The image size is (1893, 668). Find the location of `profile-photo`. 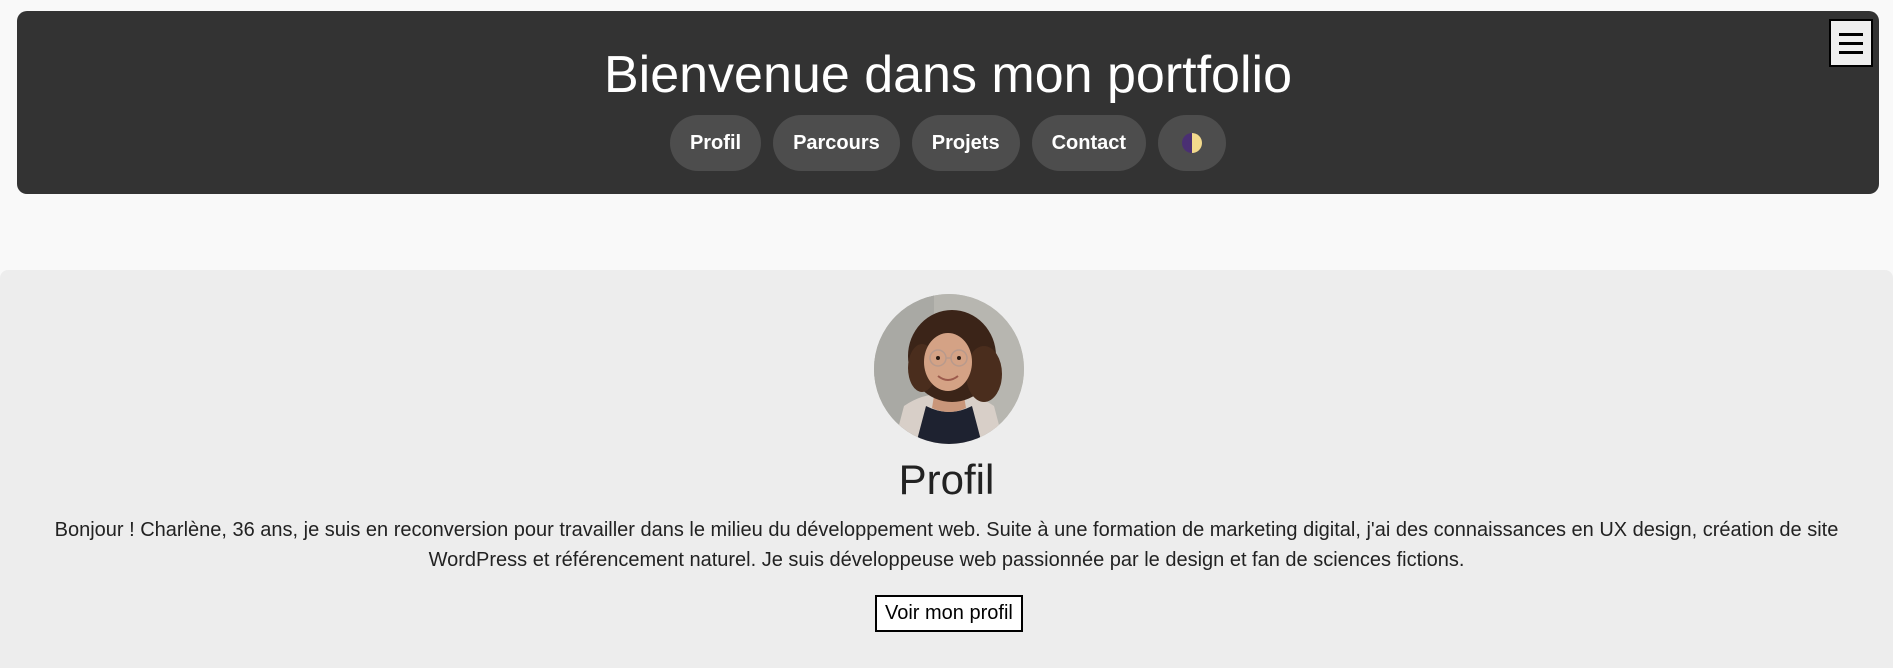

profile-photo is located at coordinates (949, 369).